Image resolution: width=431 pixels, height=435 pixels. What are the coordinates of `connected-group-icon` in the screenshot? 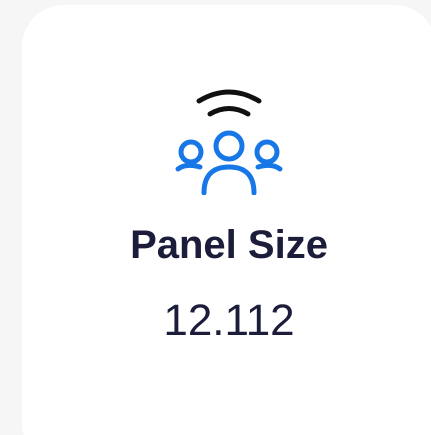 It's located at (229, 141).